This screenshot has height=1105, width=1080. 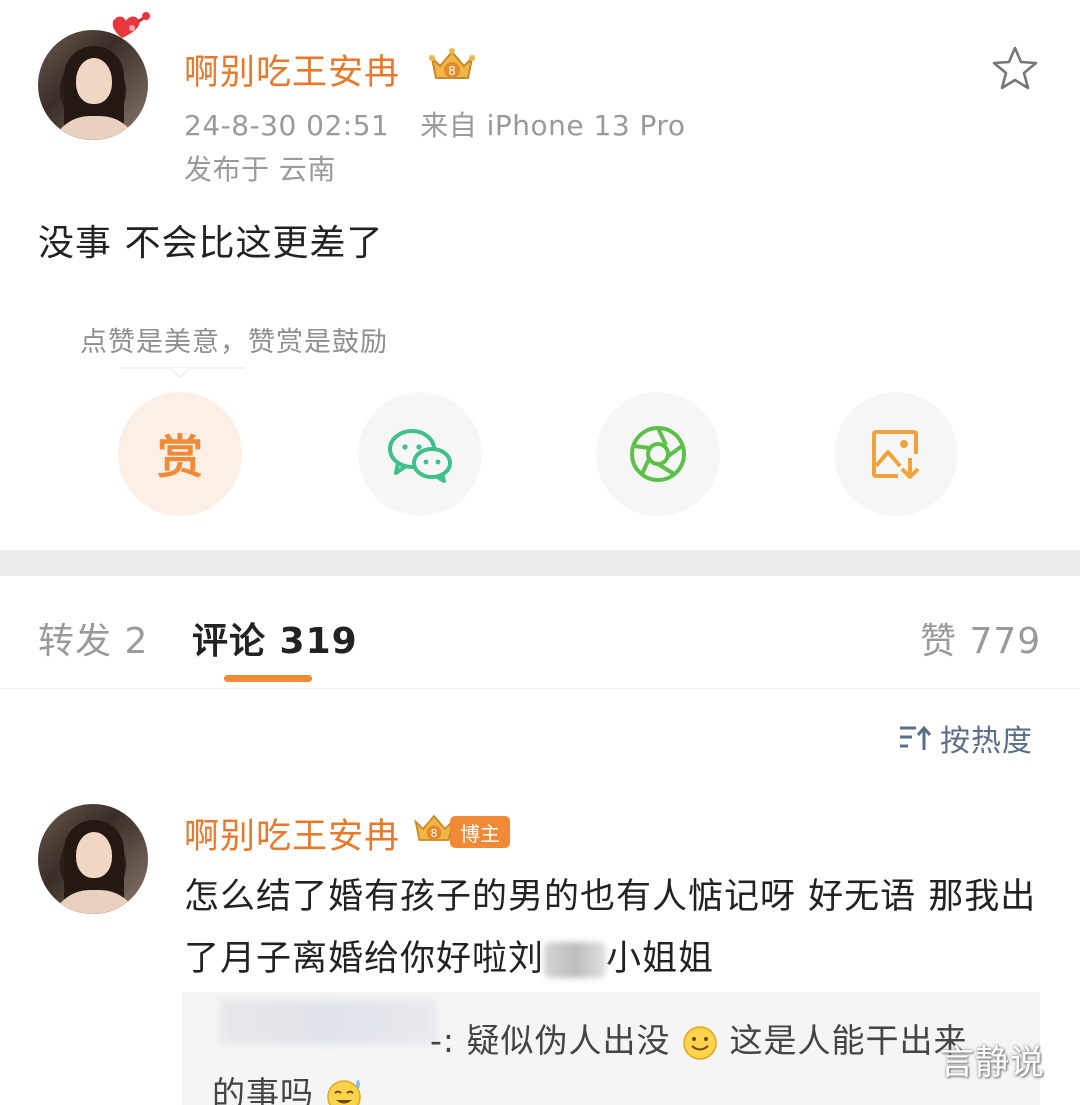 I want to click on tab-comments: 评论 319, so click(x=275, y=638).